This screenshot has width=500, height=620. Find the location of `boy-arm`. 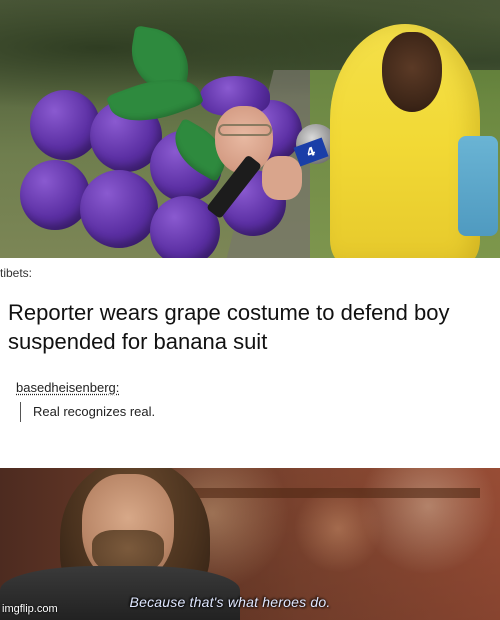

boy-arm is located at coordinates (478, 186).